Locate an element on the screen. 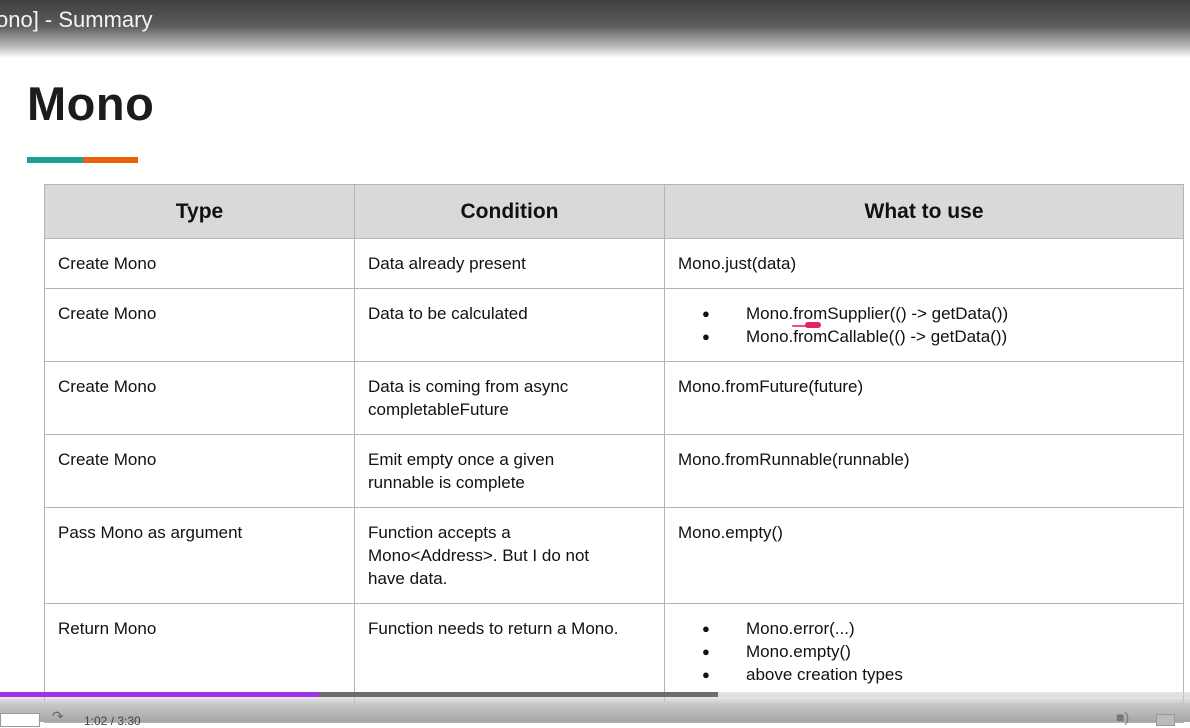 This screenshot has height=728, width=1190. accent-orange is located at coordinates (110, 160).